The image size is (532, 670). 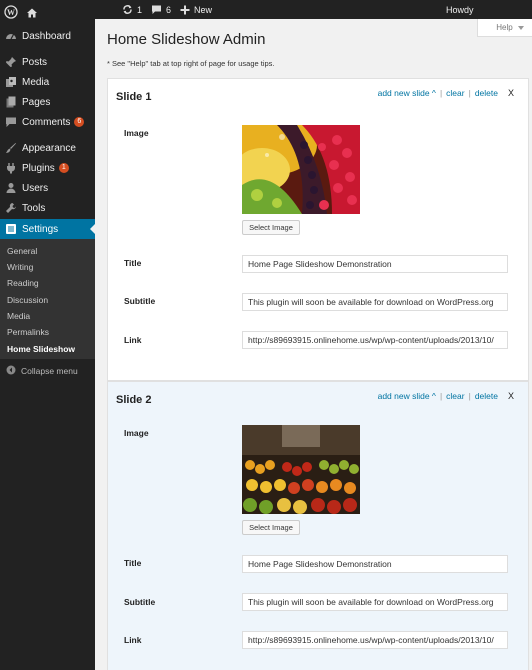 I want to click on chevron-down-icon, so click(x=520, y=27).